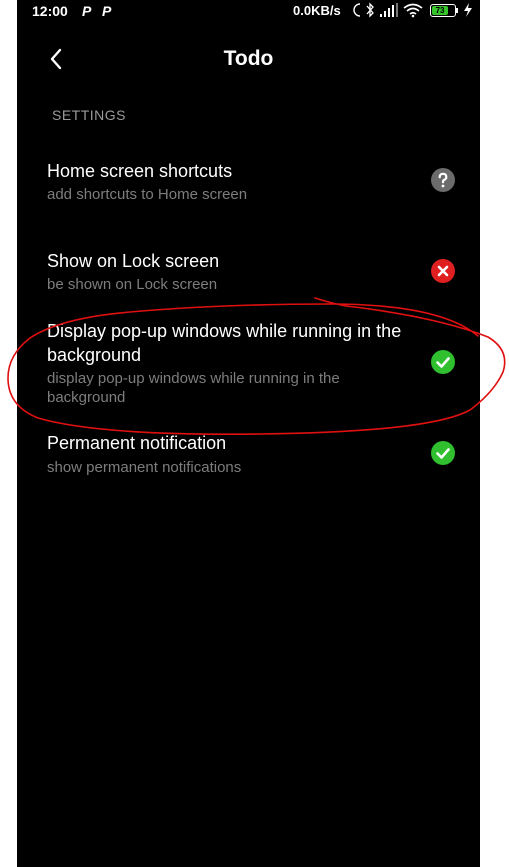 Image resolution: width=509 pixels, height=867 pixels. What do you see at coordinates (144, 467) in the screenshot?
I see `setting-subtitle: show permanent notifications` at bounding box center [144, 467].